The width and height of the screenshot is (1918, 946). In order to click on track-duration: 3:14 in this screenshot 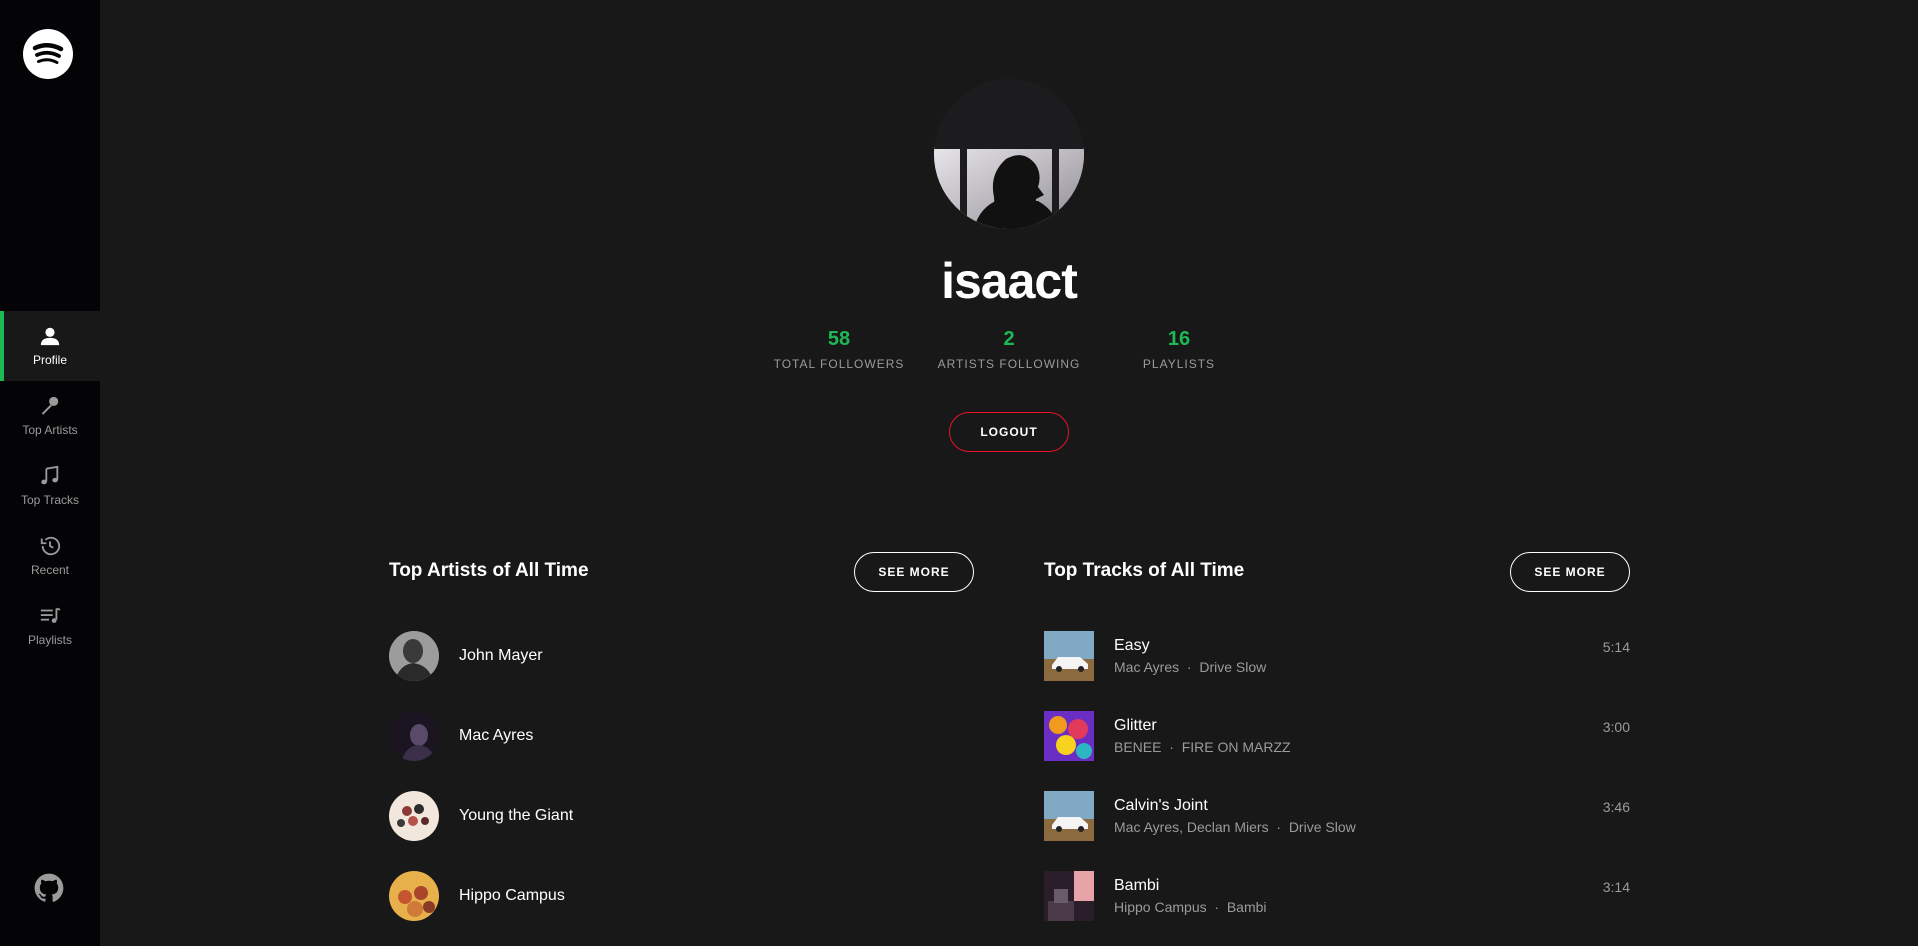, I will do `click(1616, 887)`.